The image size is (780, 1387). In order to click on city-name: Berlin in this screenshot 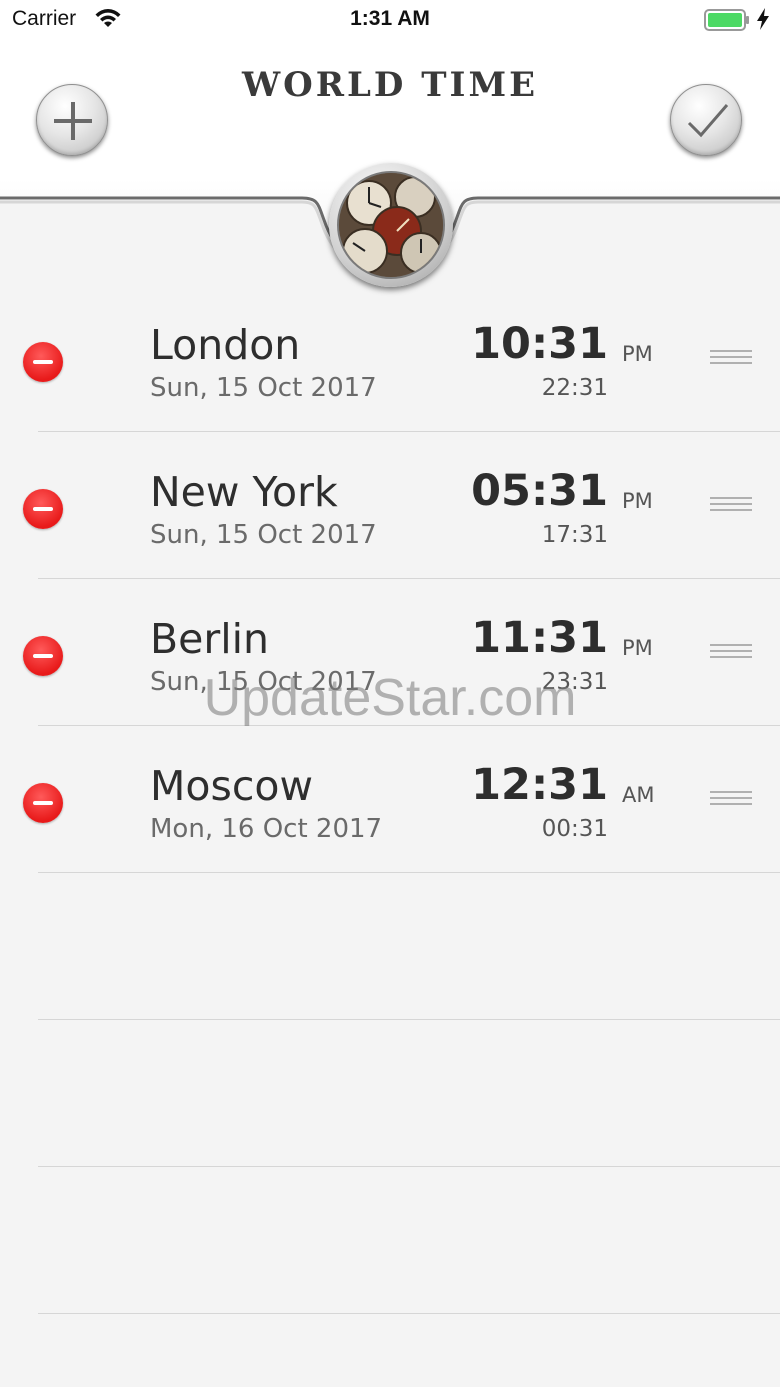, I will do `click(209, 639)`.